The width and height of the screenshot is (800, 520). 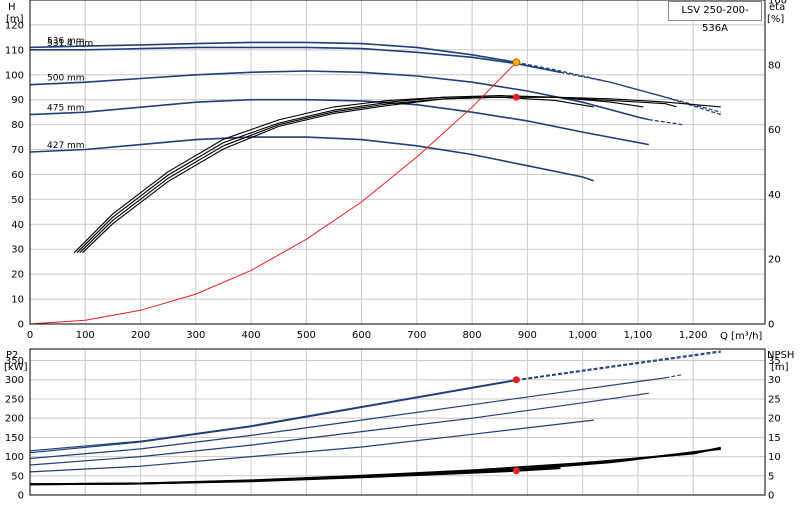 What do you see at coordinates (715, 17) in the screenshot?
I see `pump-model-label: LSV 250-200-536A` at bounding box center [715, 17].